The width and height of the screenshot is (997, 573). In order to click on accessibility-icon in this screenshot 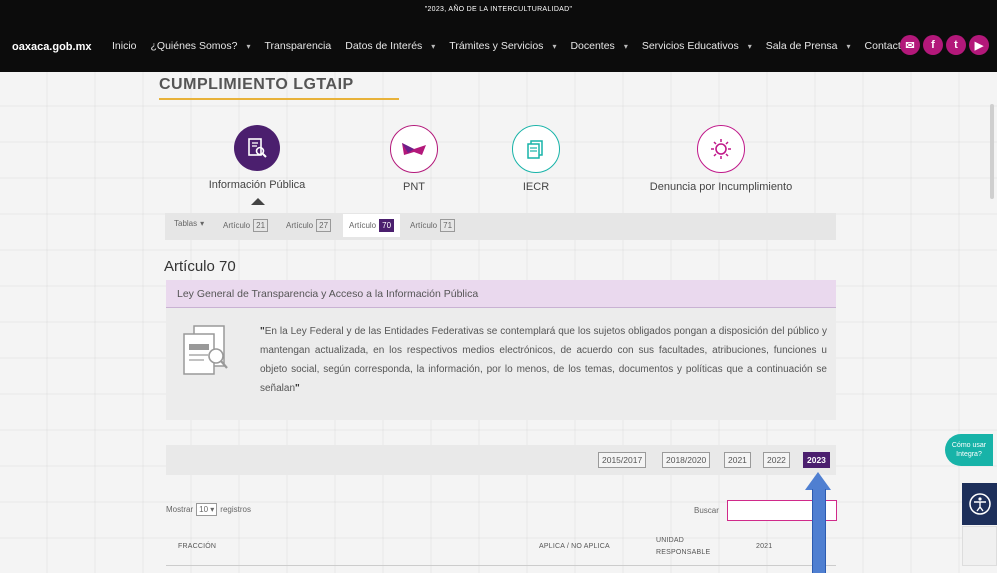, I will do `click(979, 504)`.